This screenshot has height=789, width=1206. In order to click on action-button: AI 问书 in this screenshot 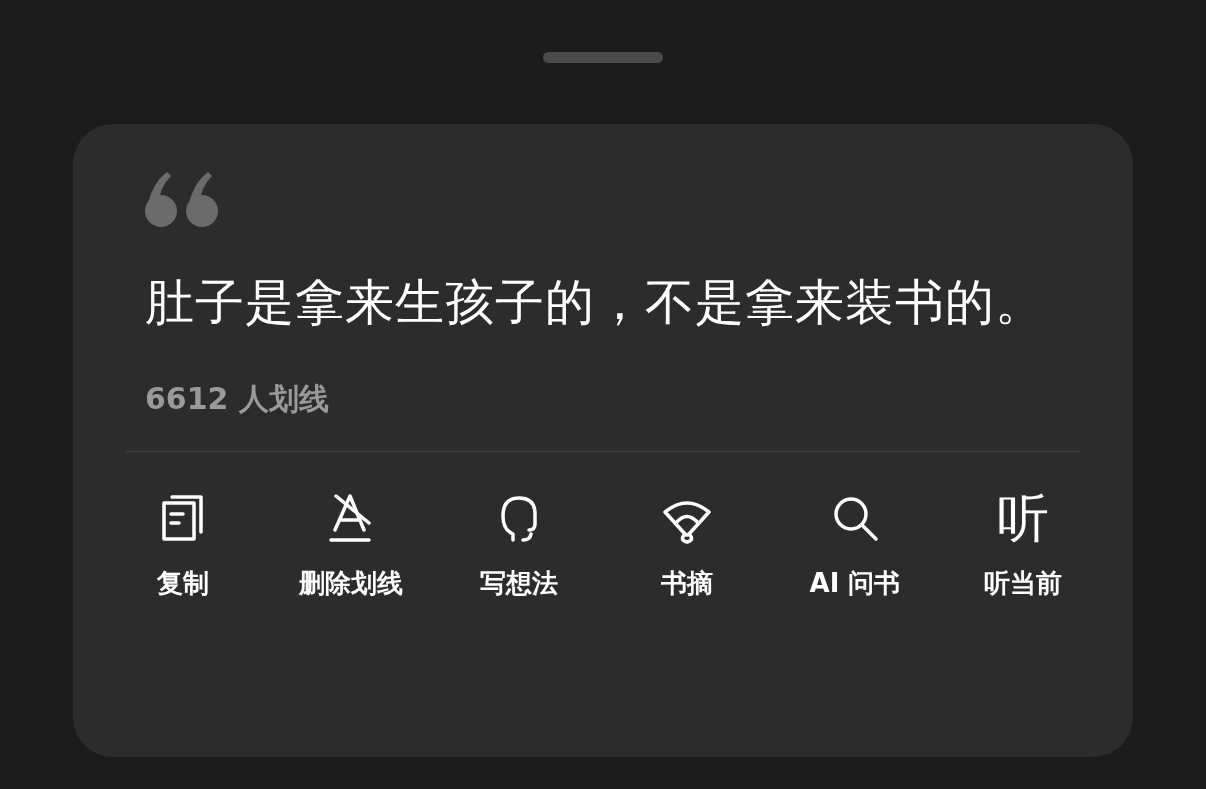, I will do `click(855, 546)`.